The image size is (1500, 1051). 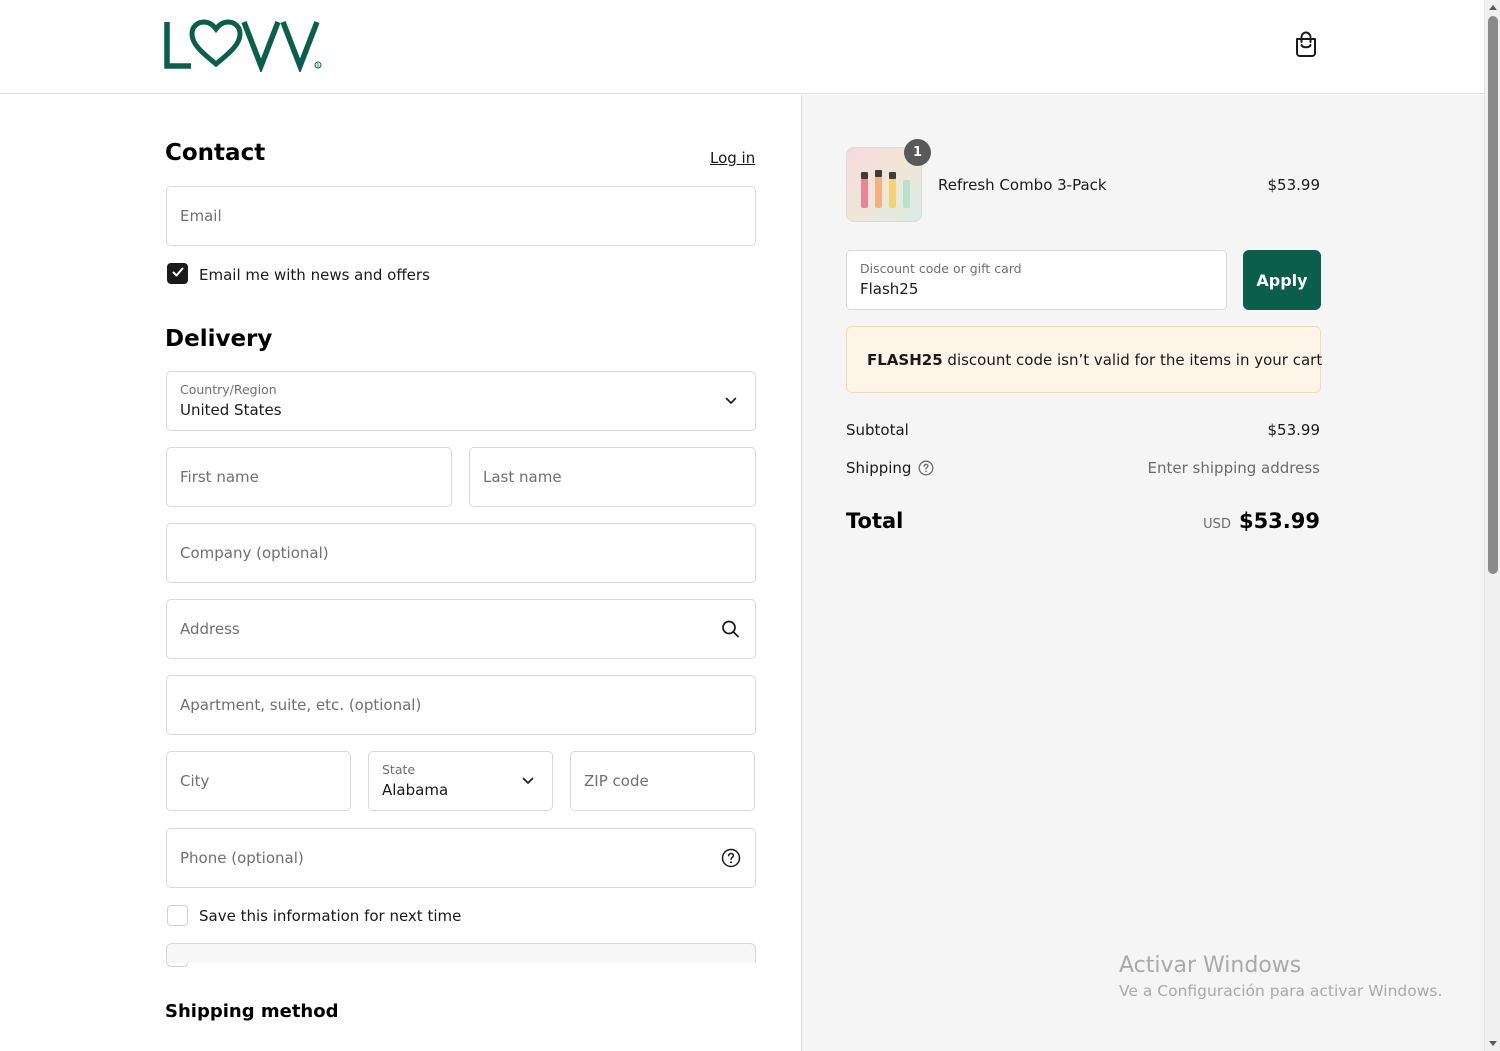 What do you see at coordinates (879, 468) in the screenshot?
I see `shipping-label: Shipping` at bounding box center [879, 468].